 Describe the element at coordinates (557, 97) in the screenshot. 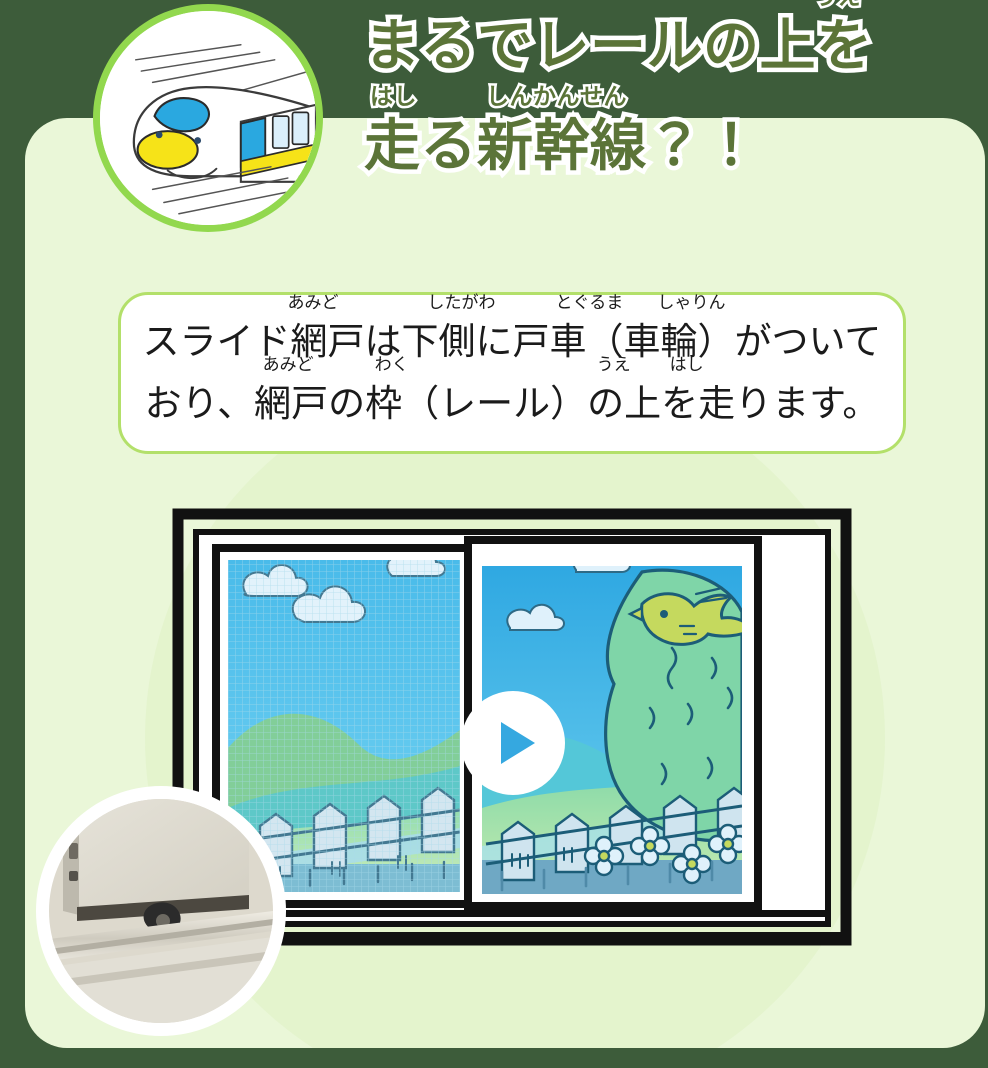

I see `ruby-shinkansen-title: しんかんせん` at that location.